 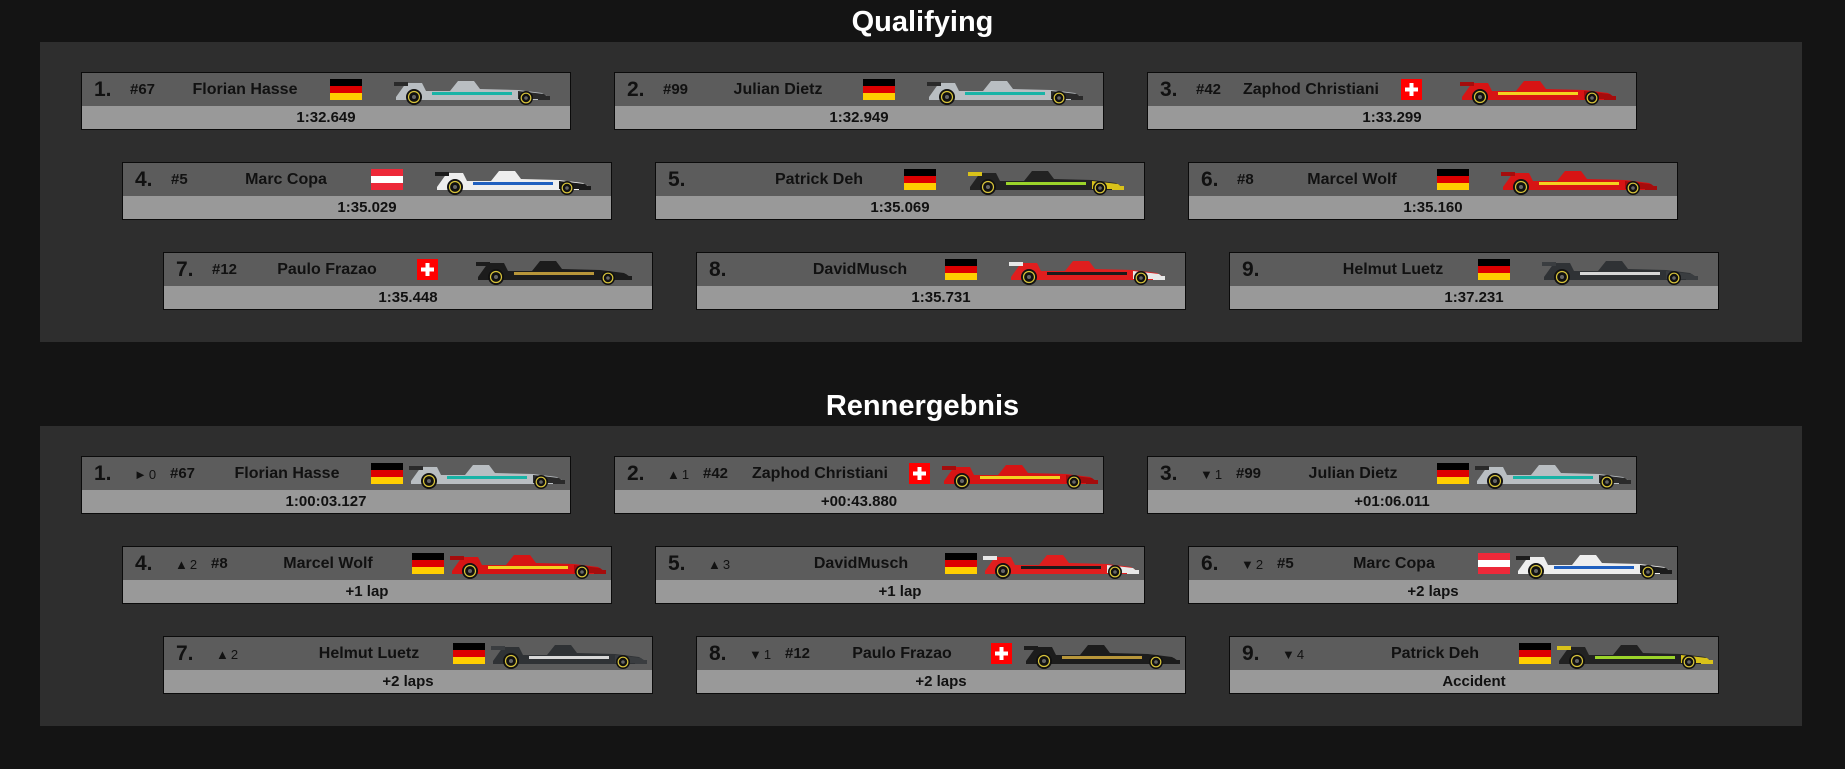 I want to click on qualifying-card: 9. Helmut Luetz 1:37.231, so click(x=1474, y=281).